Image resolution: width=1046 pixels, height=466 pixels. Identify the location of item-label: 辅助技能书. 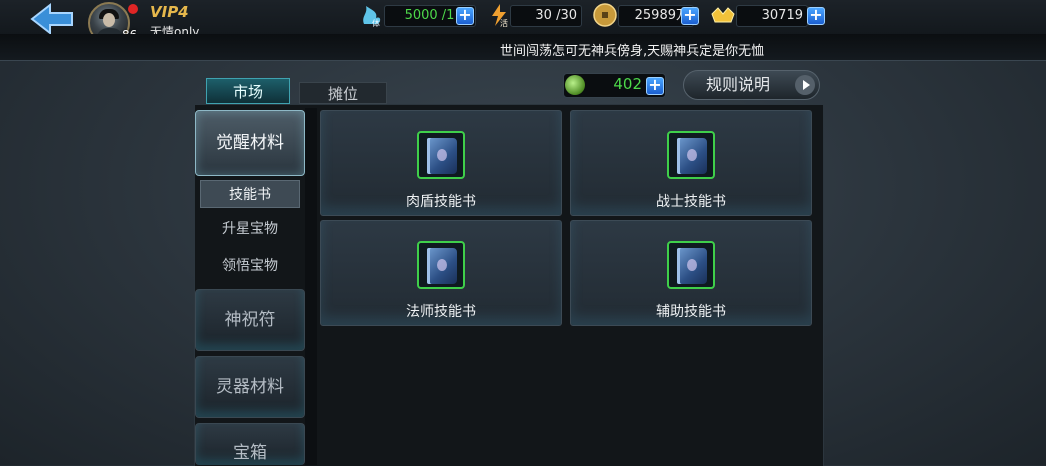
(691, 312).